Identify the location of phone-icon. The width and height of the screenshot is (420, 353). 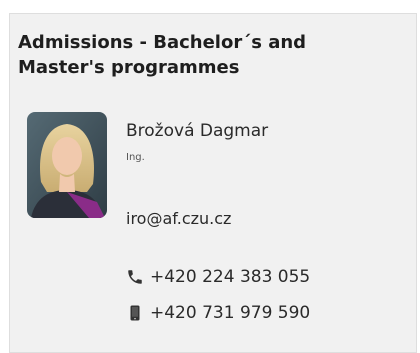
(135, 277).